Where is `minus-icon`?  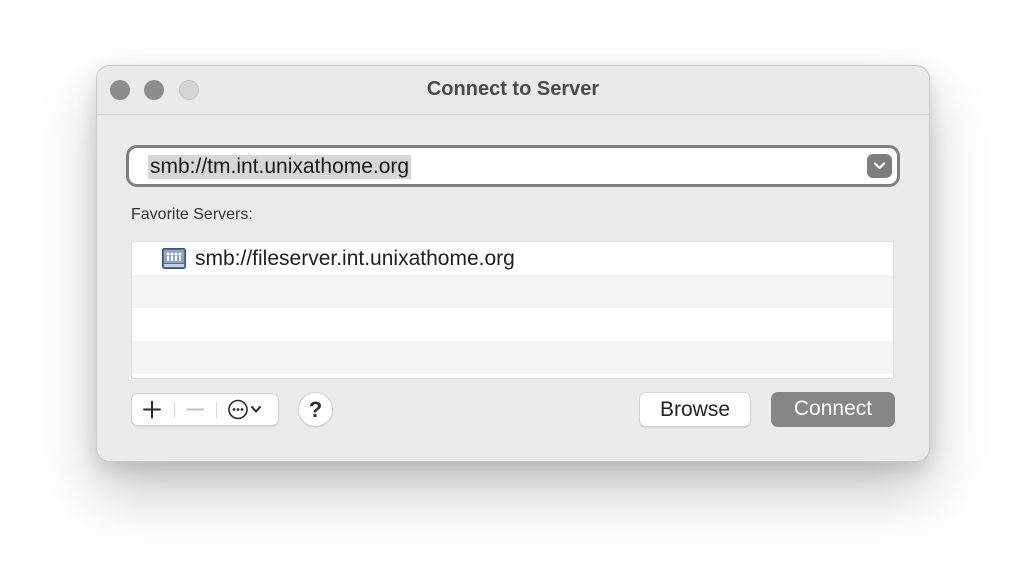 minus-icon is located at coordinates (195, 409).